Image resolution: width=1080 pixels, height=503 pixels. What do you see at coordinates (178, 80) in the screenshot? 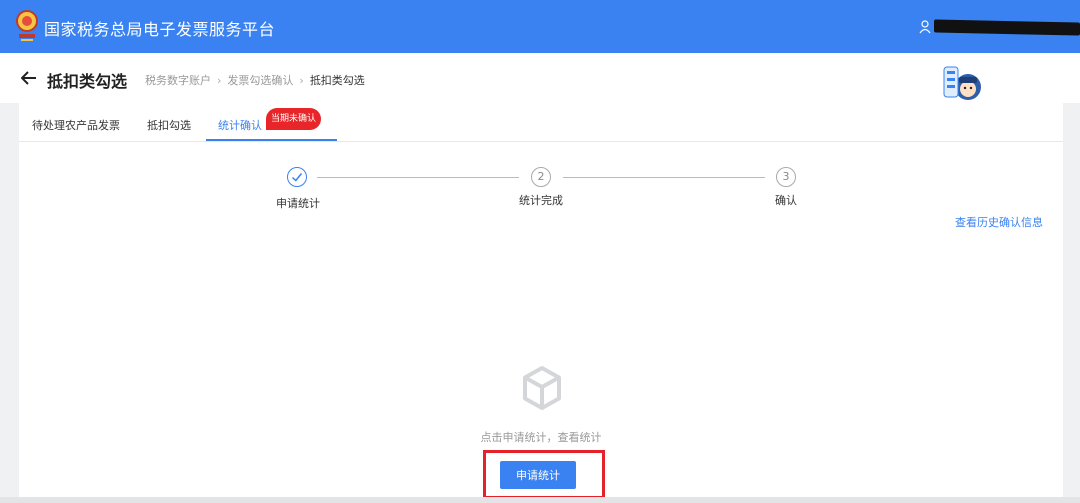
I see `breadcrumb-item-account: 税务数字账户` at bounding box center [178, 80].